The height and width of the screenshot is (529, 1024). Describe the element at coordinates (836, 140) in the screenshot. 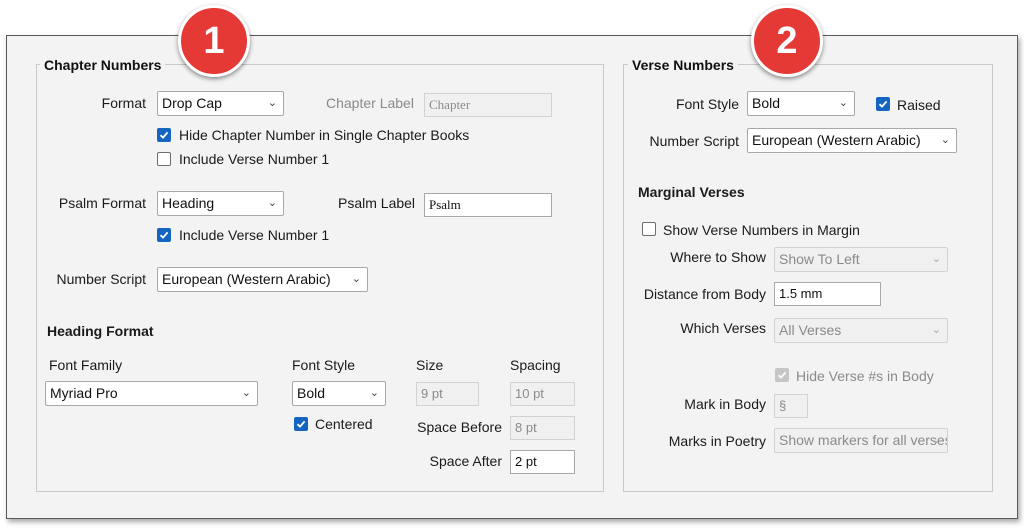

I see `verse-number-script-select-value: European (Western Arabic)` at that location.